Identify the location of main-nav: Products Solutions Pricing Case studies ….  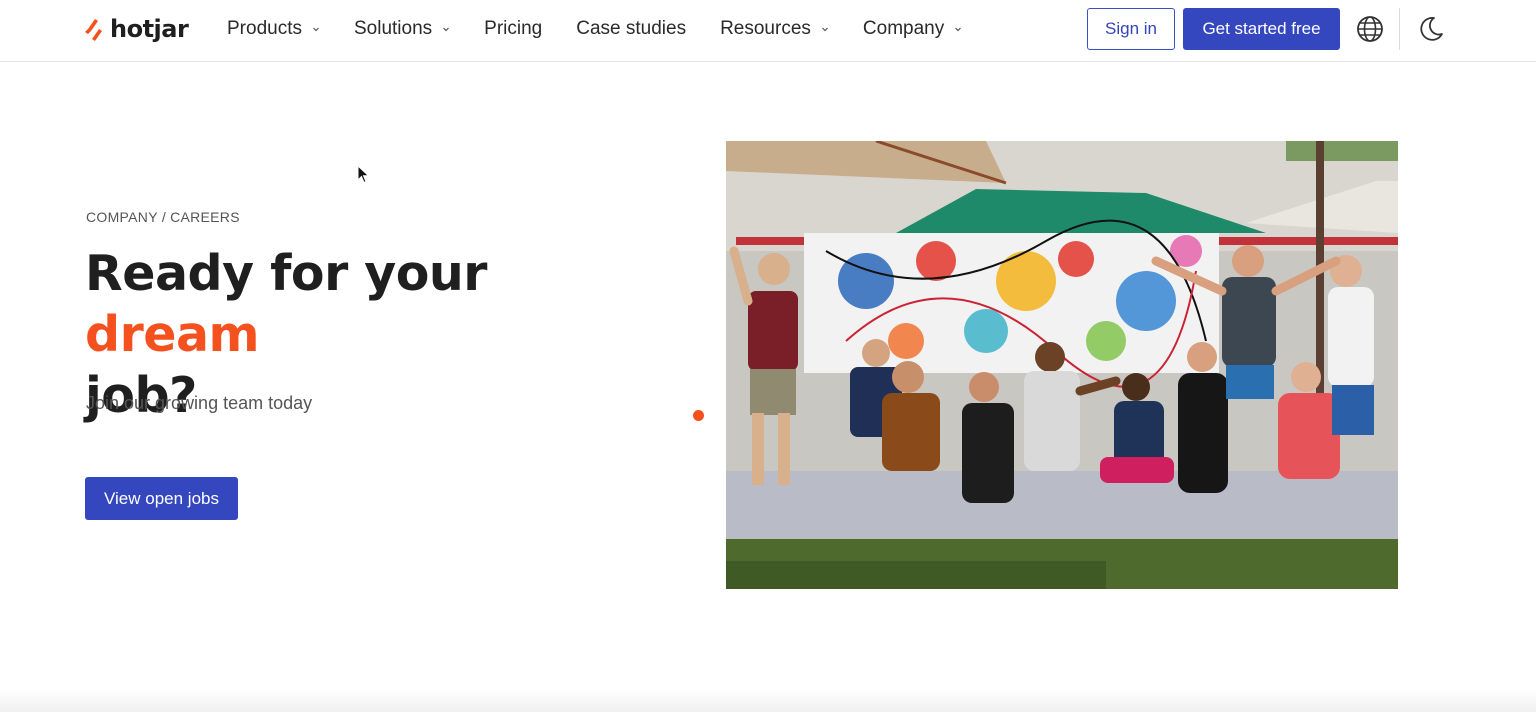
(611, 29).